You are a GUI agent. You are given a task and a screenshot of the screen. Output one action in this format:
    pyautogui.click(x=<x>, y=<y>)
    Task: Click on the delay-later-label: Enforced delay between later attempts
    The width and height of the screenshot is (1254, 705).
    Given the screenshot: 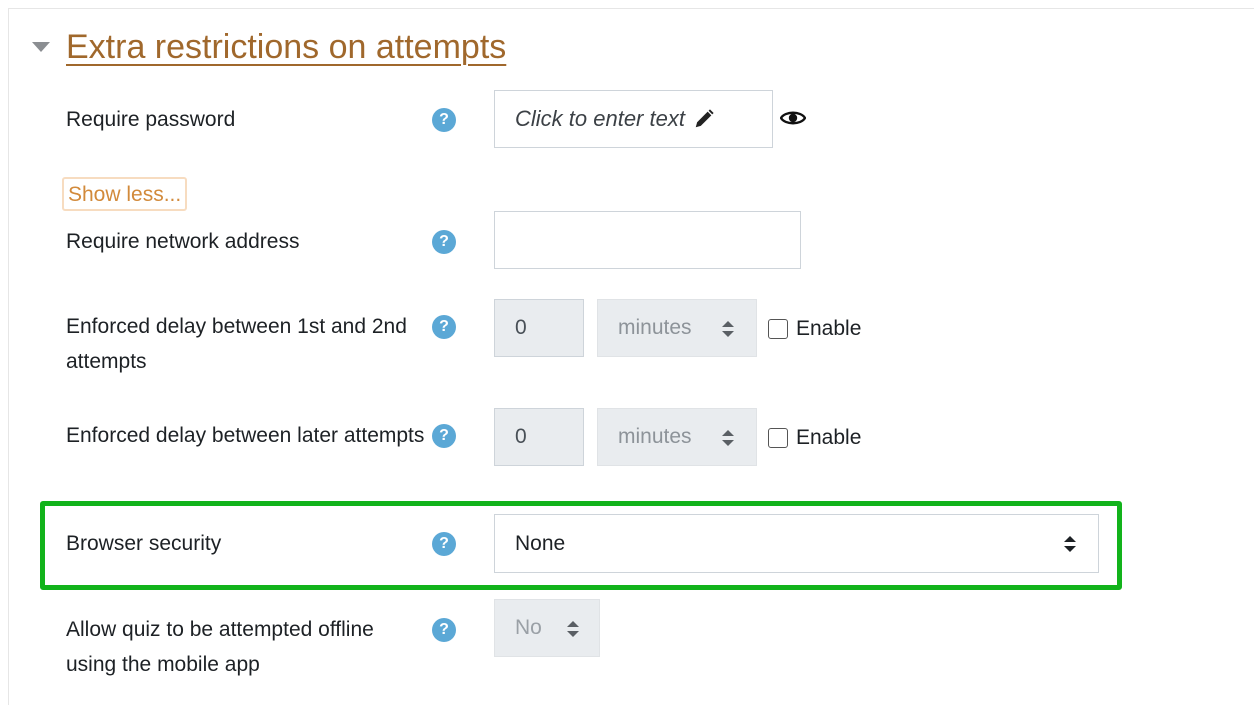 What is the action you would take?
    pyautogui.click(x=245, y=435)
    